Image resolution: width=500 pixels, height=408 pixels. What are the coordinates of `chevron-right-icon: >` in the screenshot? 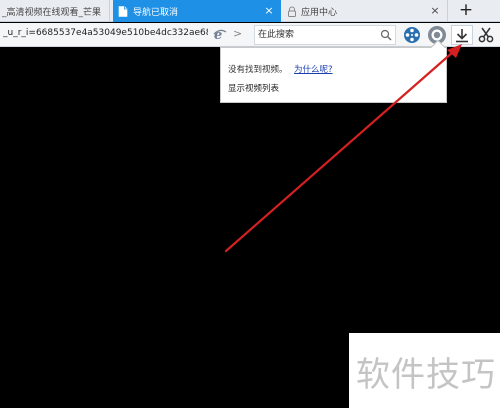 It's located at (237, 33).